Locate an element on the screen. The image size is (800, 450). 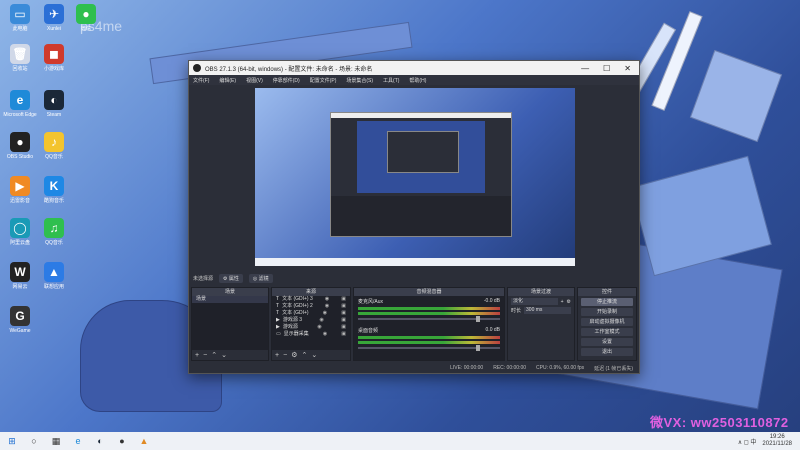
source-item: ▶ 游戏源 3 ◉ ▣ is located at coordinates (311, 320).